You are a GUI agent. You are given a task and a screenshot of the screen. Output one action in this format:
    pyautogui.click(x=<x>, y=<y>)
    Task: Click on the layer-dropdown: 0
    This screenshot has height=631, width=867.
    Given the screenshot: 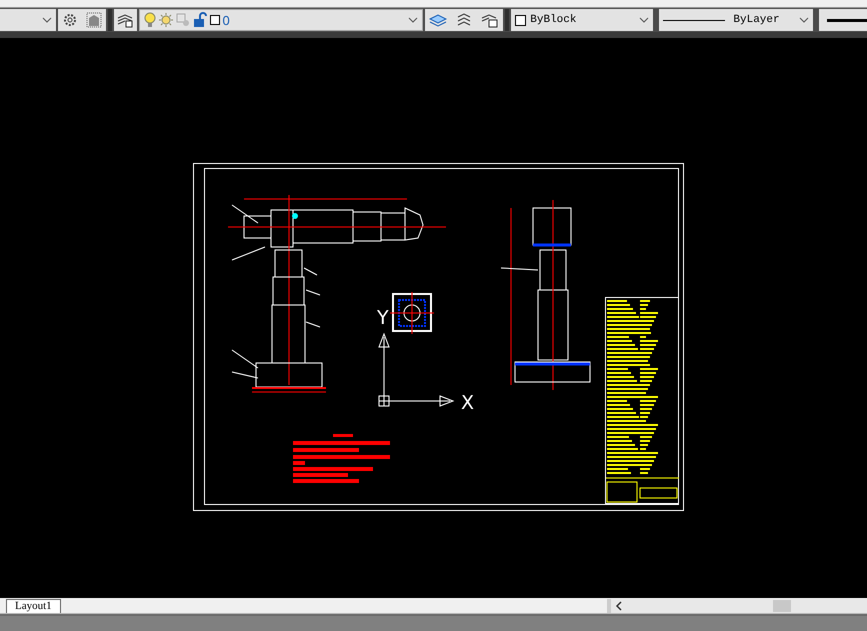 What is the action you would take?
    pyautogui.click(x=281, y=20)
    